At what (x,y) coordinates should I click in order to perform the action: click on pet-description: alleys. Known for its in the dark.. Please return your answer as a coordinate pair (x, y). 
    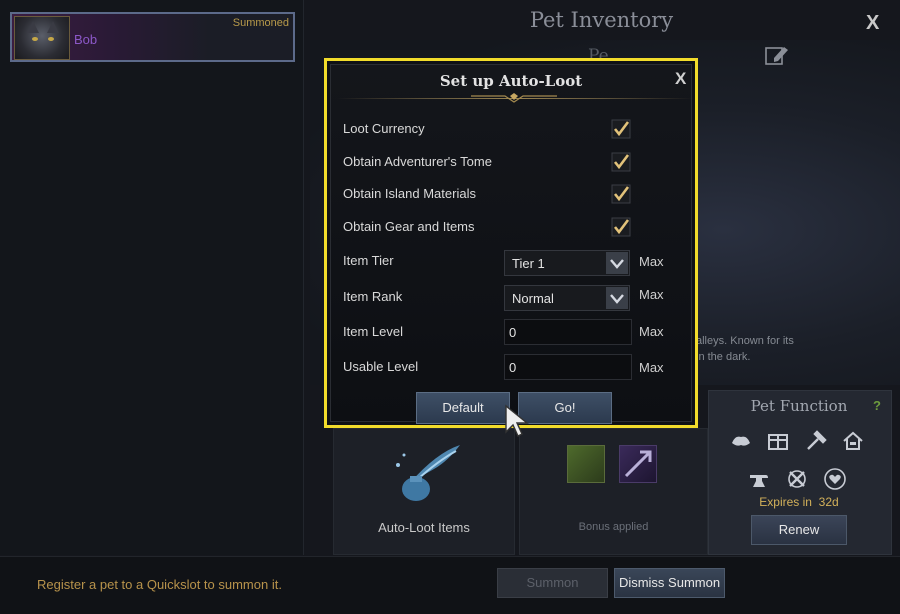
    Looking at the image, I should click on (745, 349).